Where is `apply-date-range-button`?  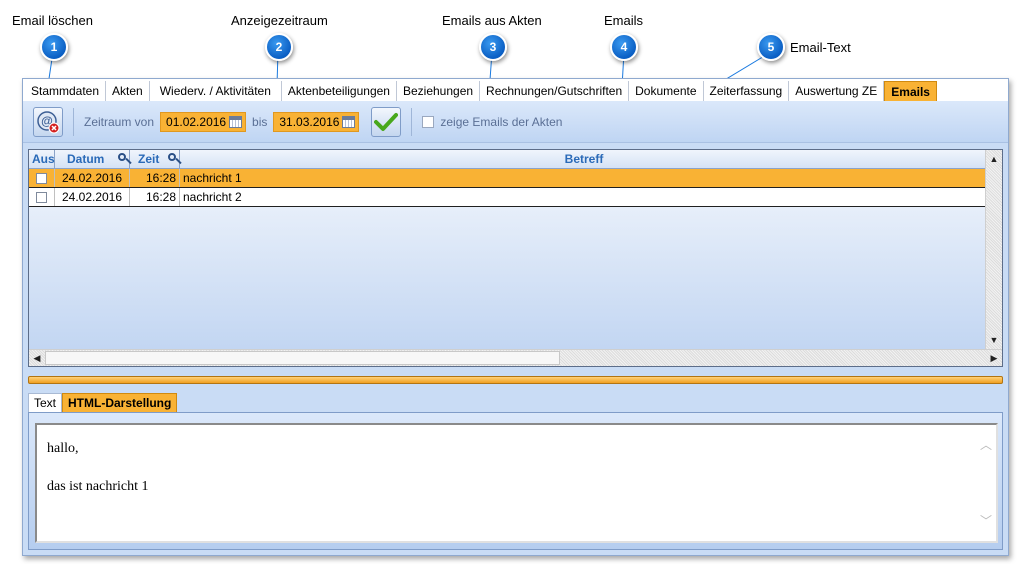
apply-date-range-button is located at coordinates (386, 121).